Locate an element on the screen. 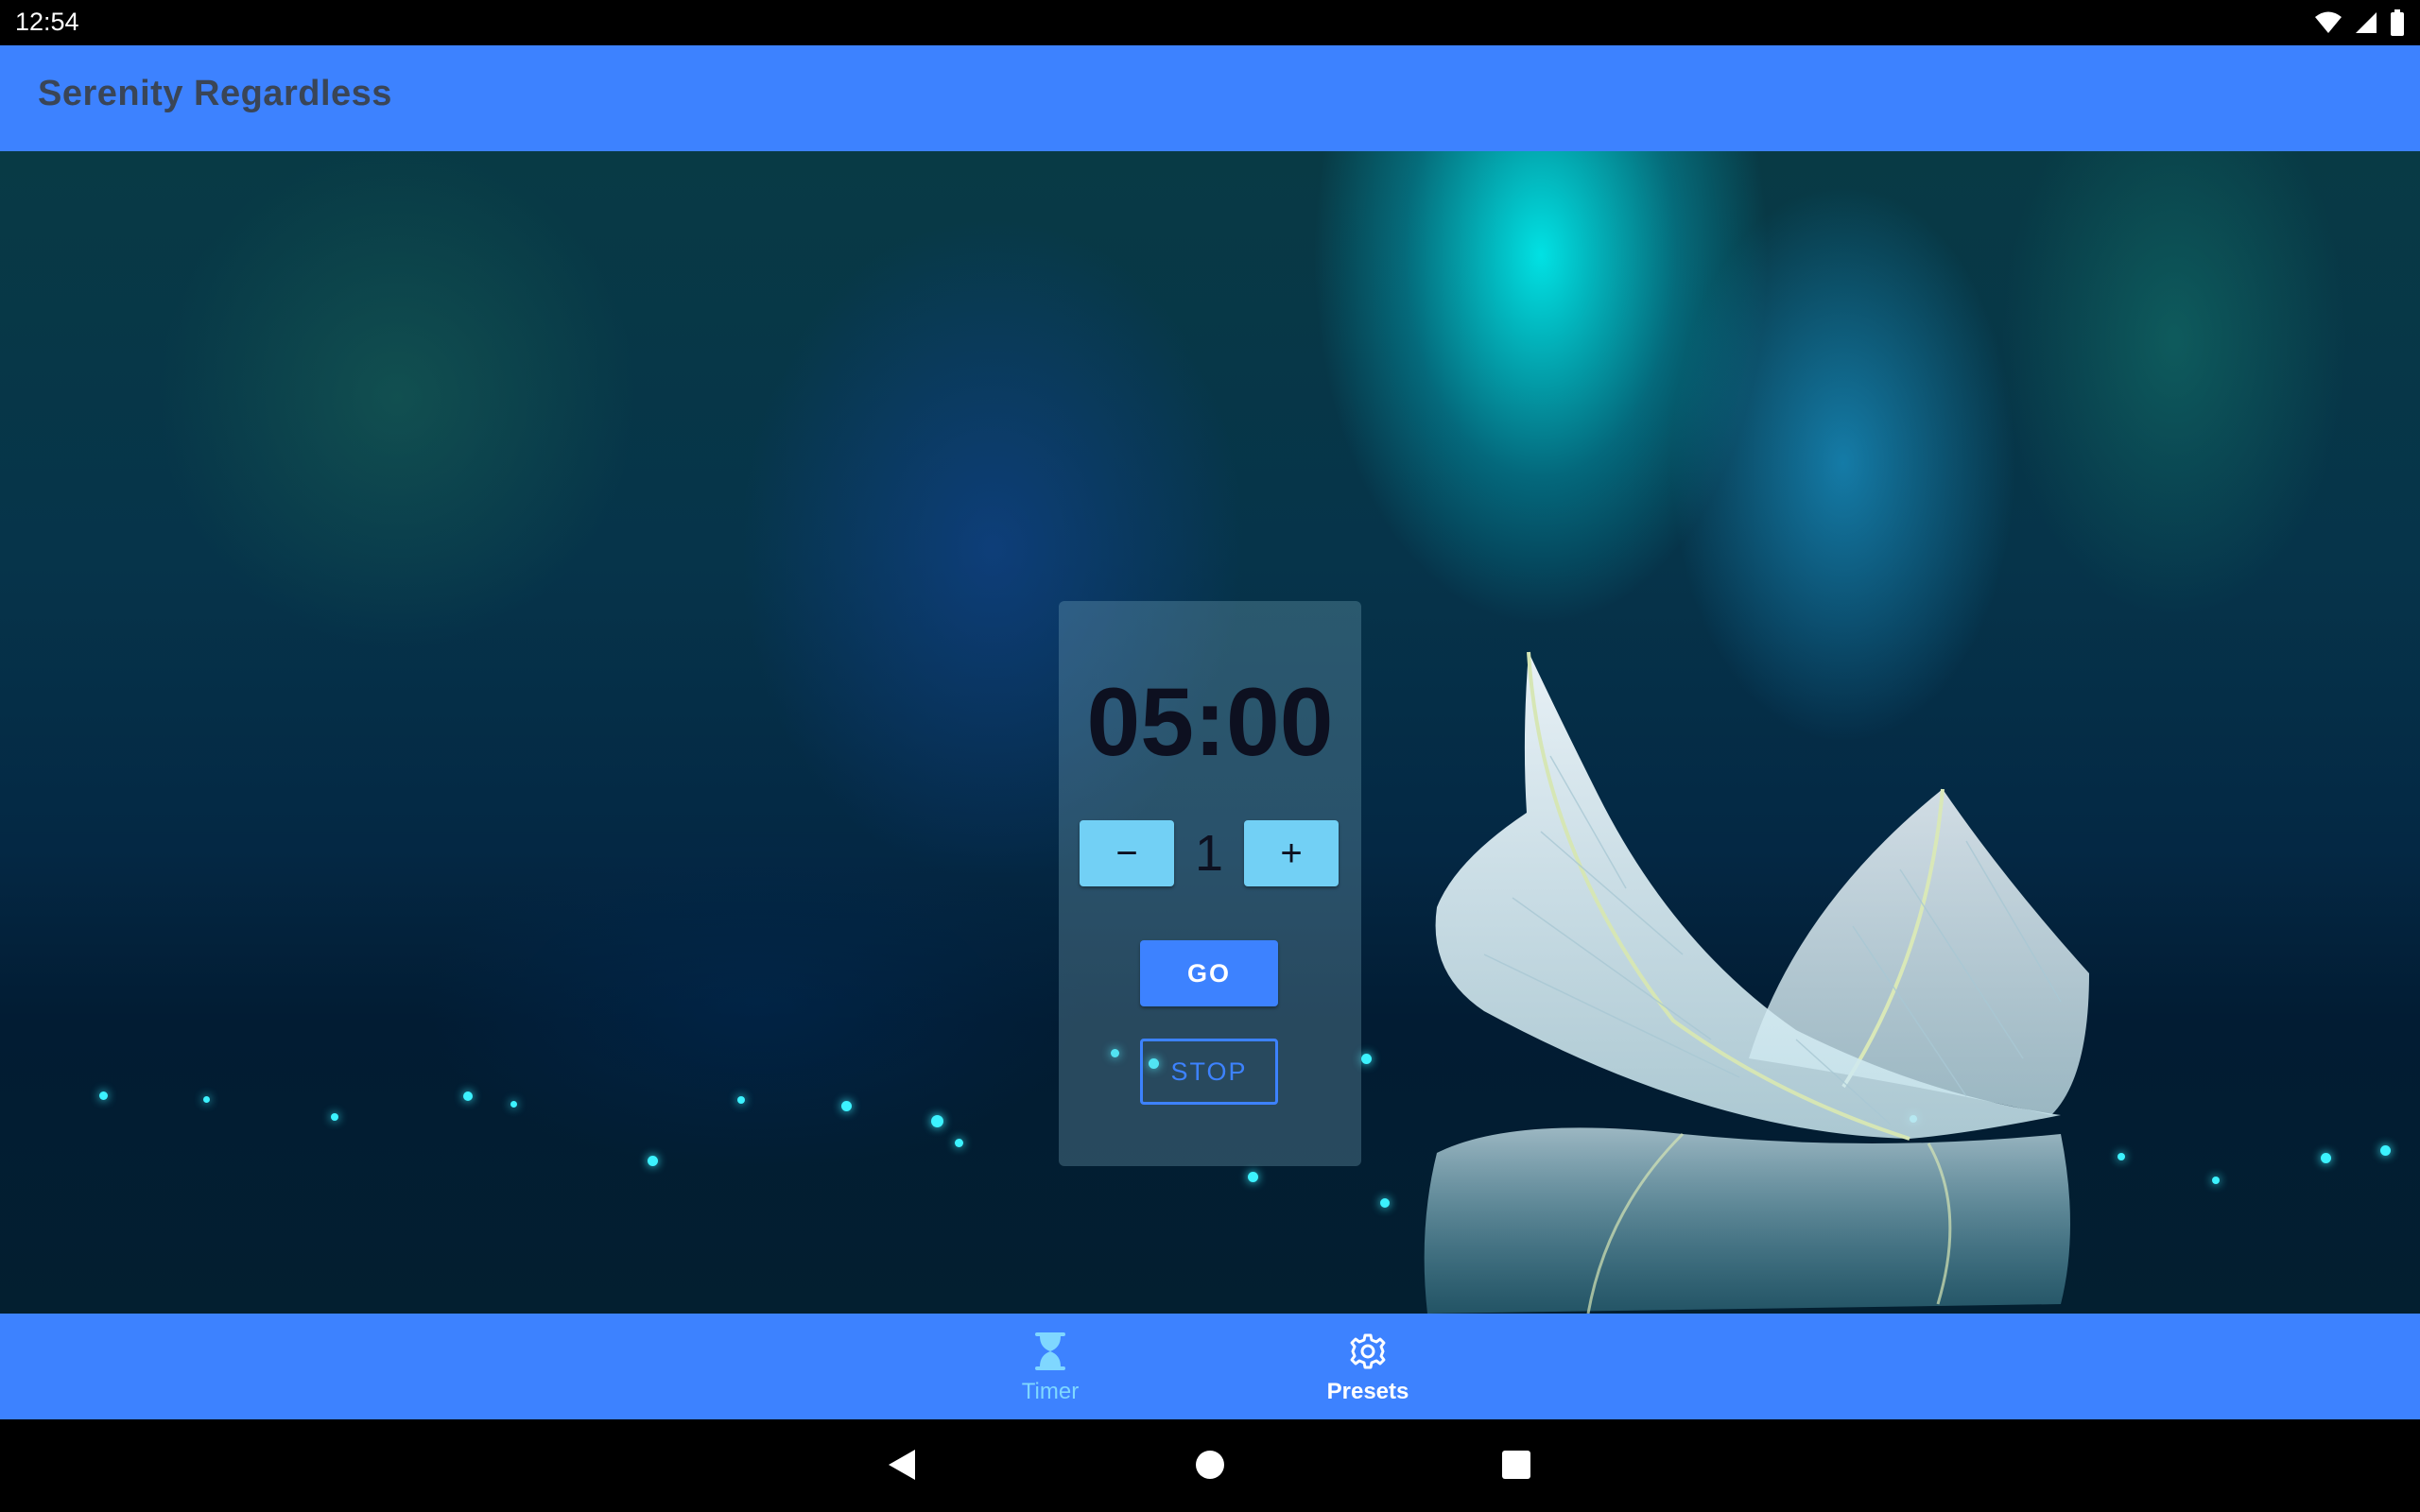 Image resolution: width=2420 pixels, height=1512 pixels. home-icon is located at coordinates (1210, 1467).